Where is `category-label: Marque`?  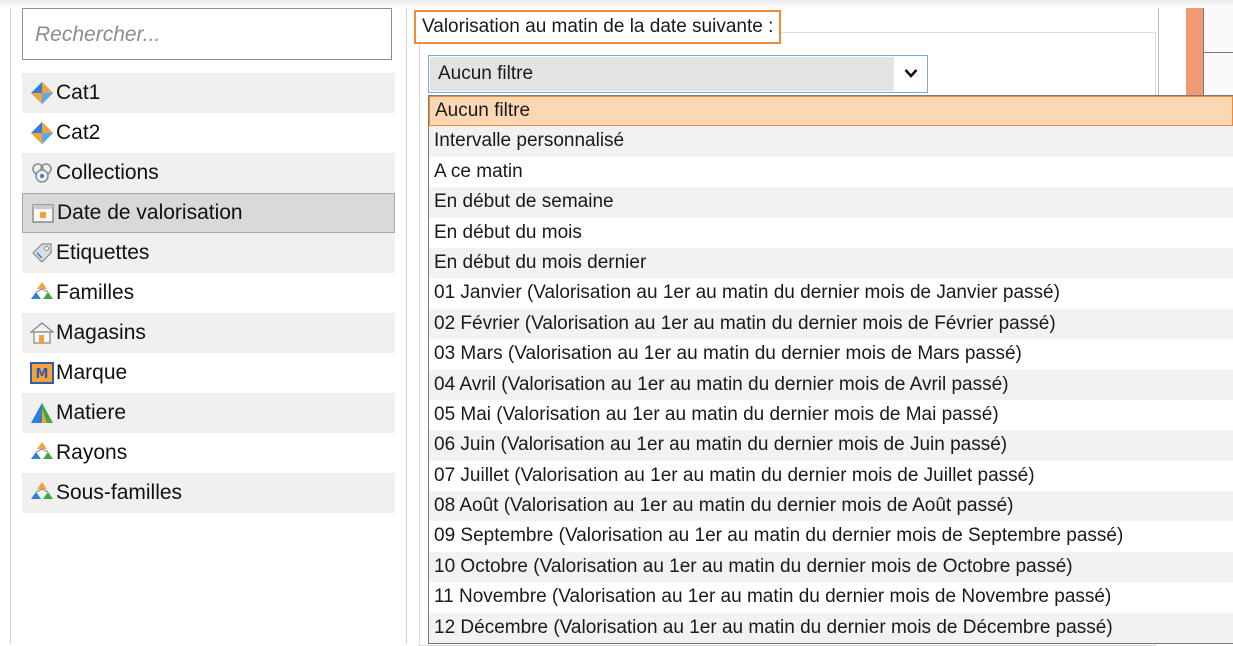 category-label: Marque is located at coordinates (92, 372).